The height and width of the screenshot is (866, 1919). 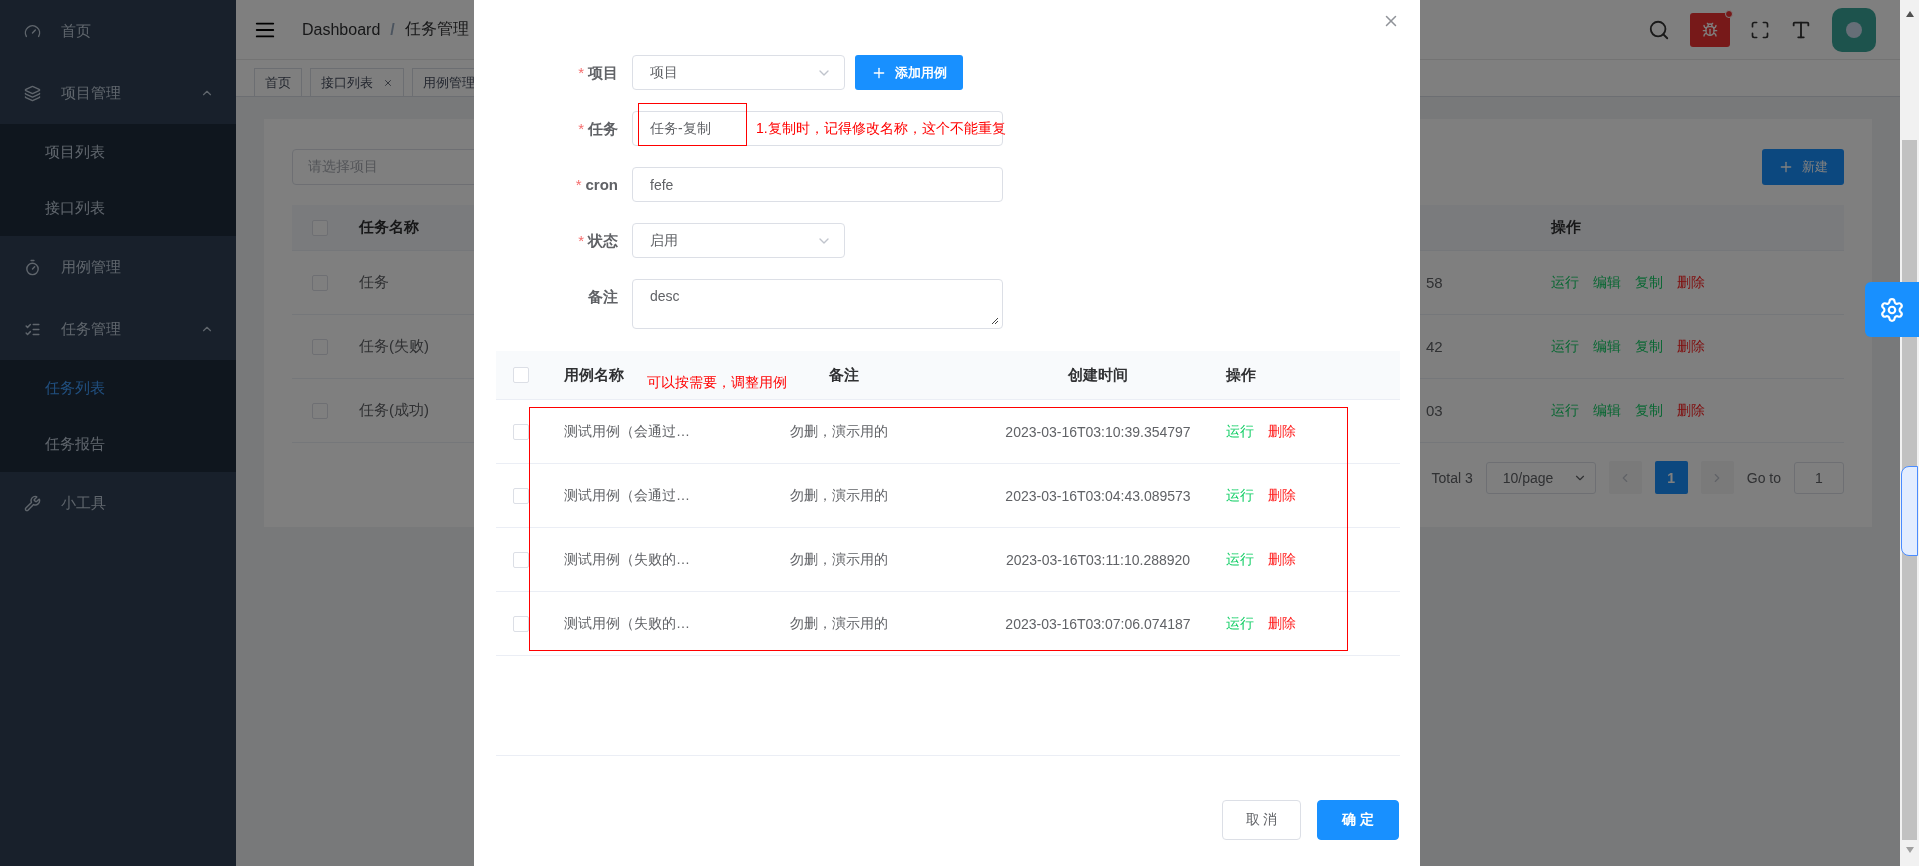 I want to click on table-cell: 2023-03-16T03:10:39.354797, so click(x=1098, y=431).